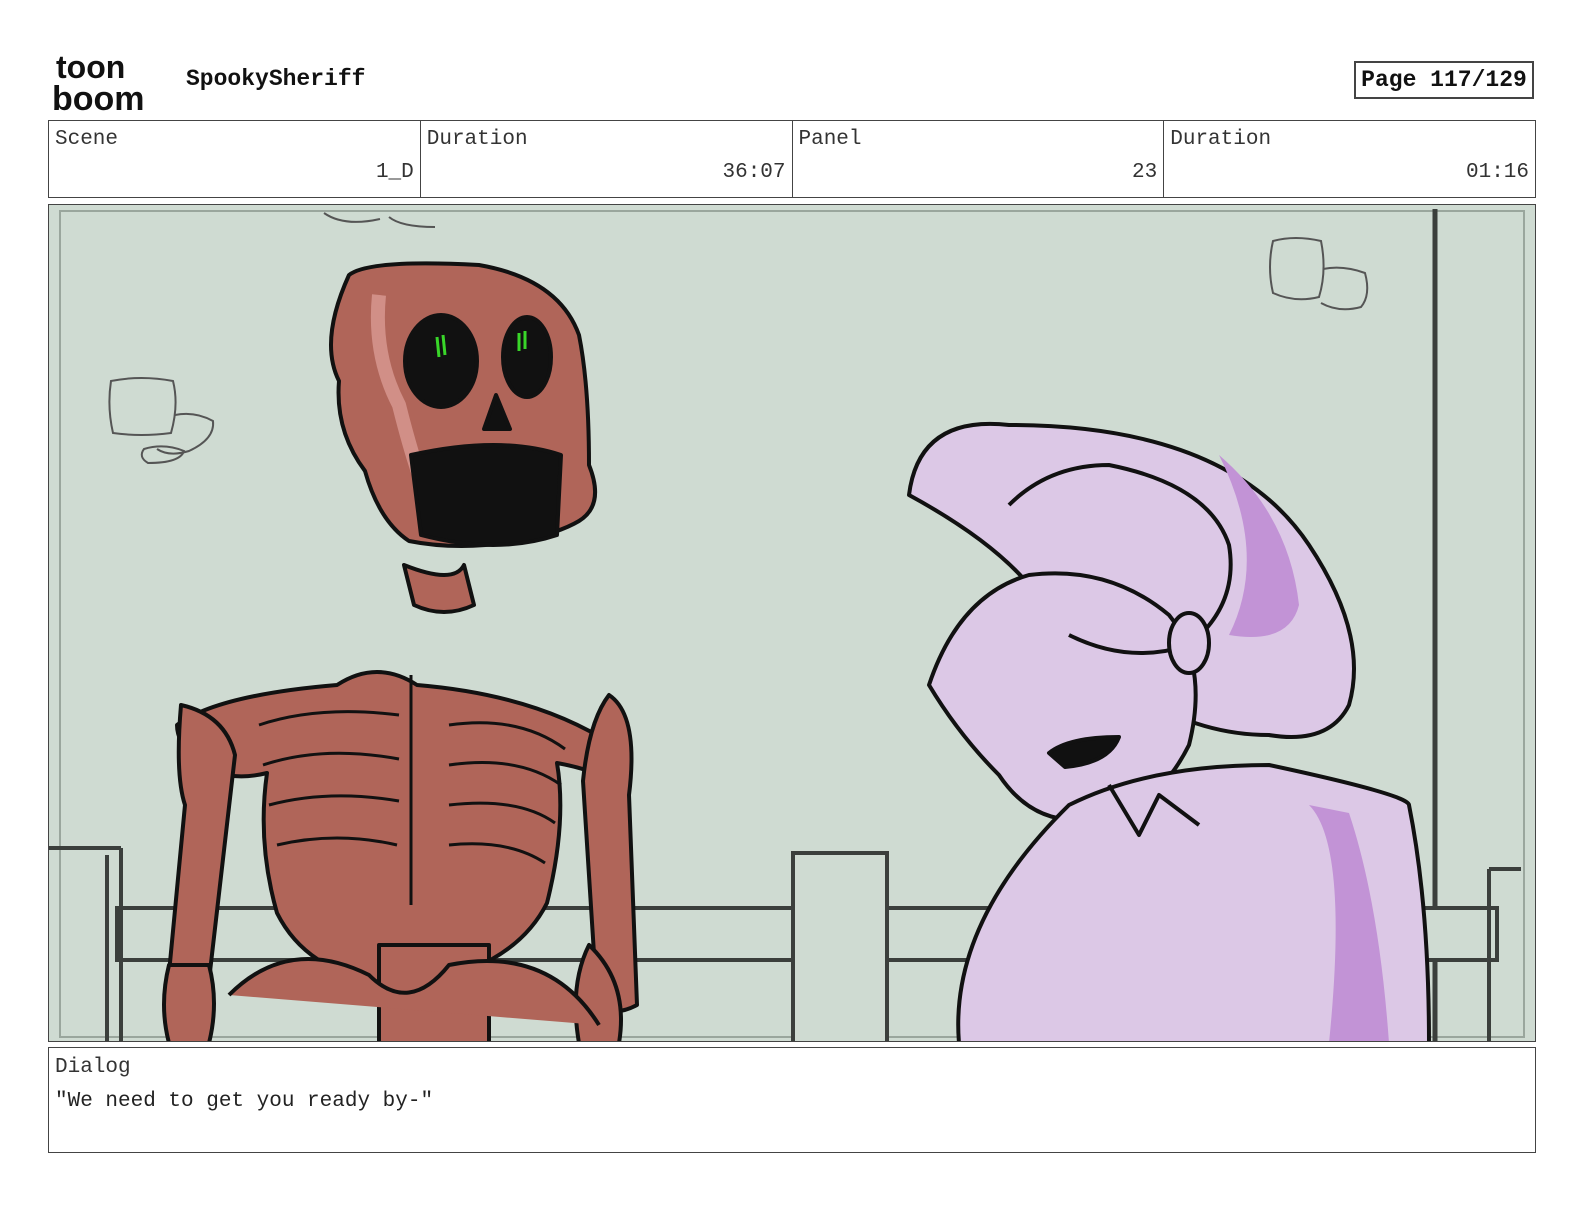 Image resolution: width=1584 pixels, height=1224 pixels. I want to click on toonboom-logo: toon boom, so click(98, 82).